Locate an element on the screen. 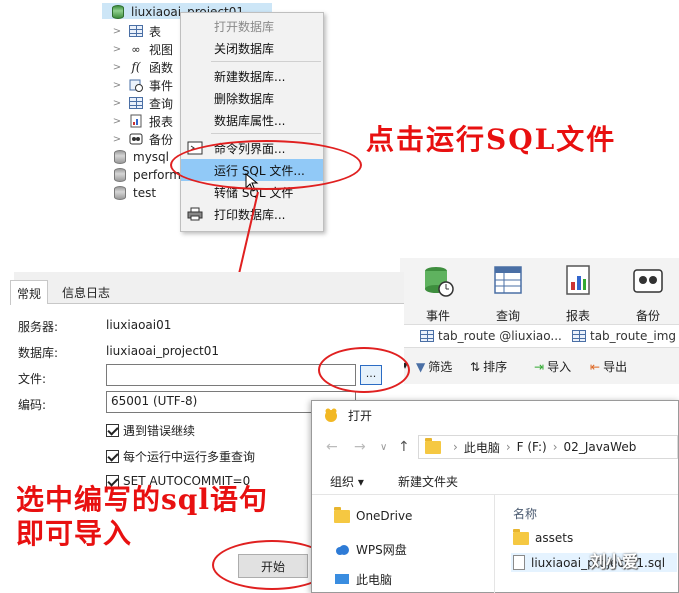  nav-item-label: OneDrive is located at coordinates (384, 516).